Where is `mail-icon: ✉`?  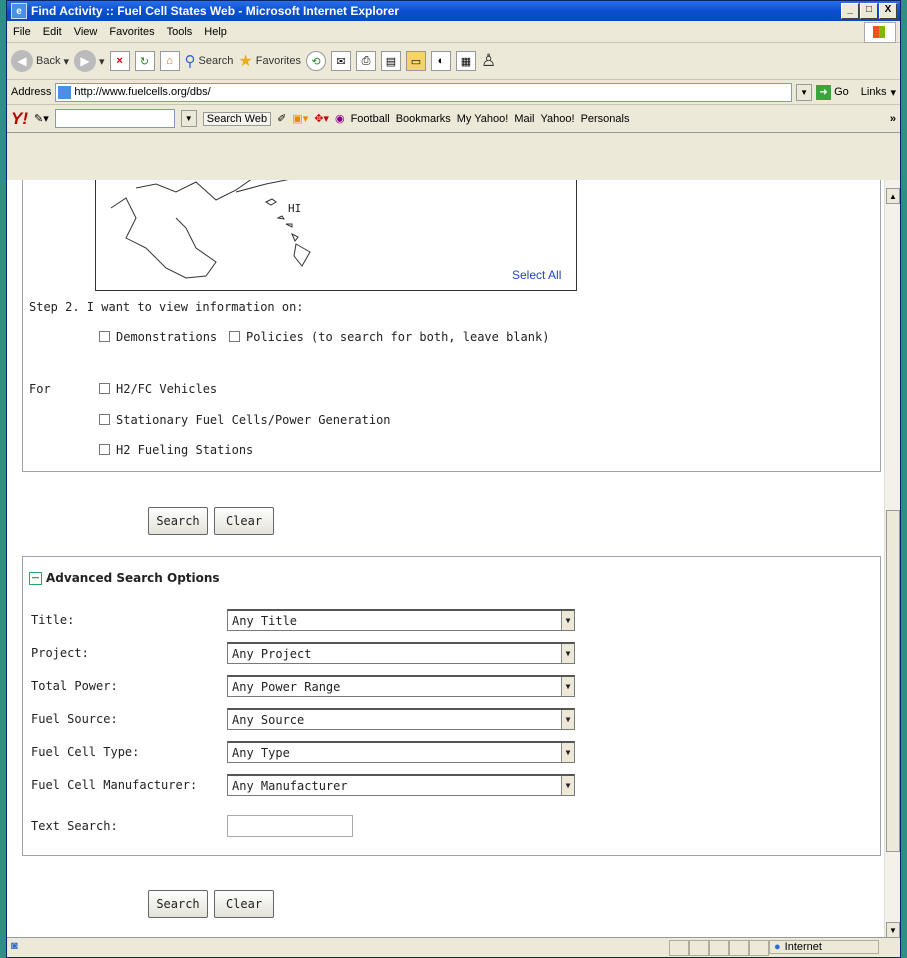 mail-icon: ✉ is located at coordinates (340, 61).